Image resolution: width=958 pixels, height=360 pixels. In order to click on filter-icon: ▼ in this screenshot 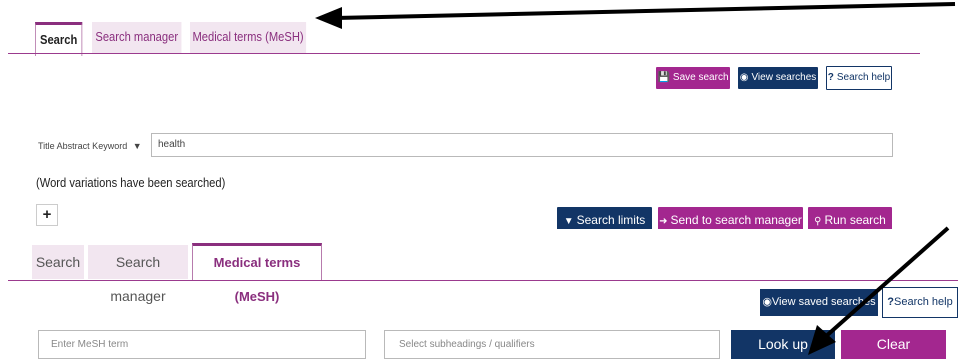, I will do `click(568, 221)`.